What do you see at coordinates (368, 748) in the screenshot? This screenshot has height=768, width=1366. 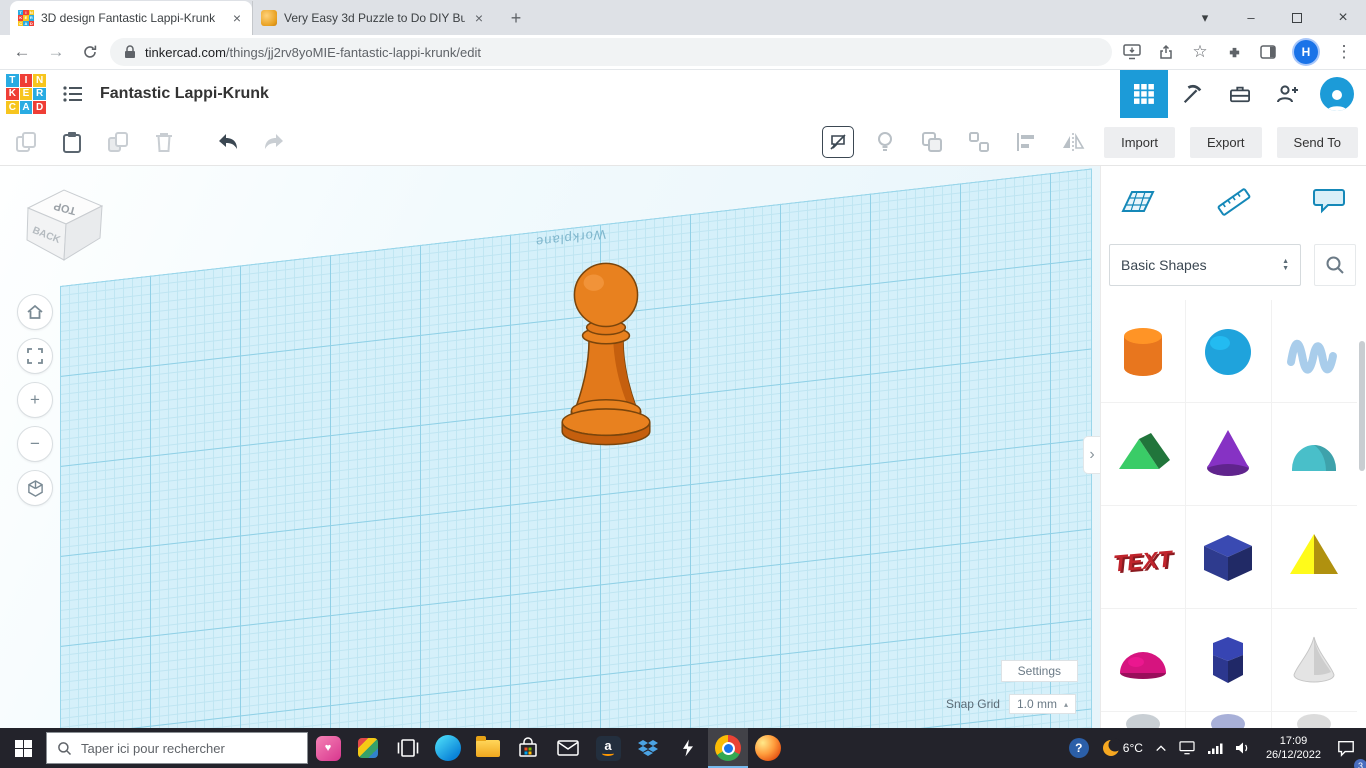 I see `taskbar-app-mini` at bounding box center [368, 748].